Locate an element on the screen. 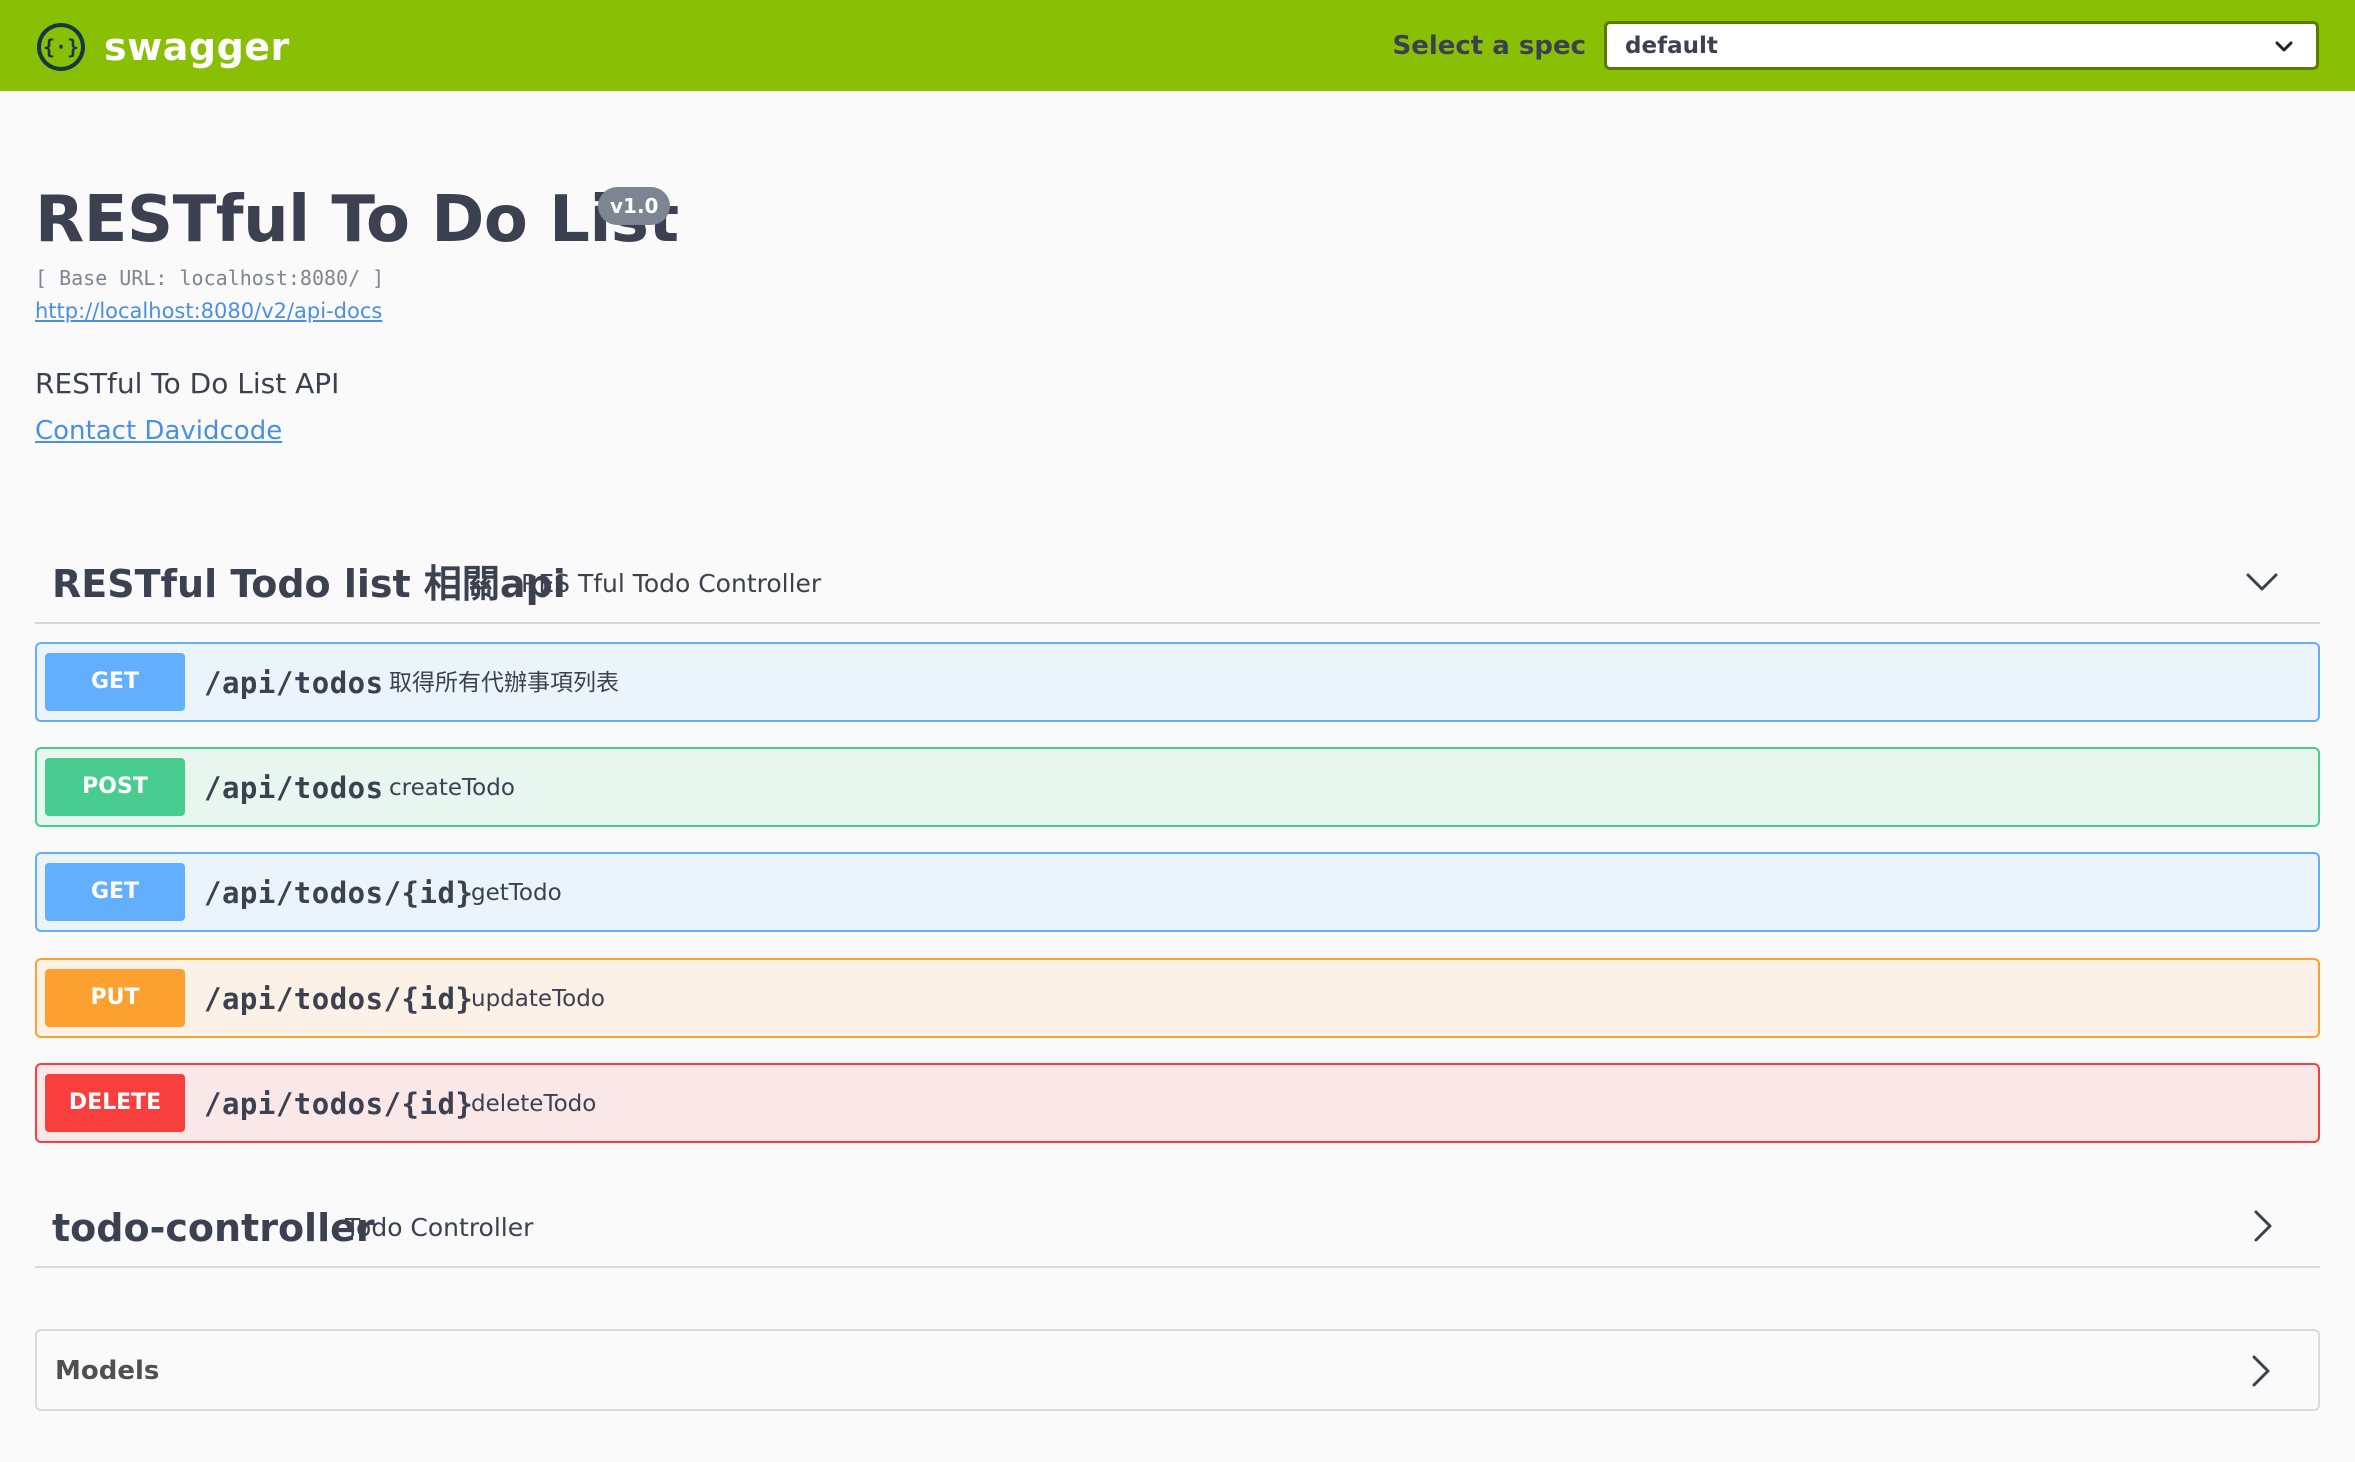 Image resolution: width=2355 pixels, height=1462 pixels. api-description: RESTful To Do List API is located at coordinates (187, 383).